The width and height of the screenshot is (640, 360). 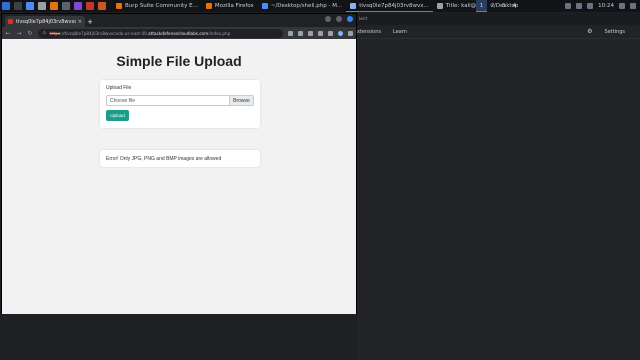 I want to click on taskbar-item: Mozilla Firefox, so click(x=230, y=6).